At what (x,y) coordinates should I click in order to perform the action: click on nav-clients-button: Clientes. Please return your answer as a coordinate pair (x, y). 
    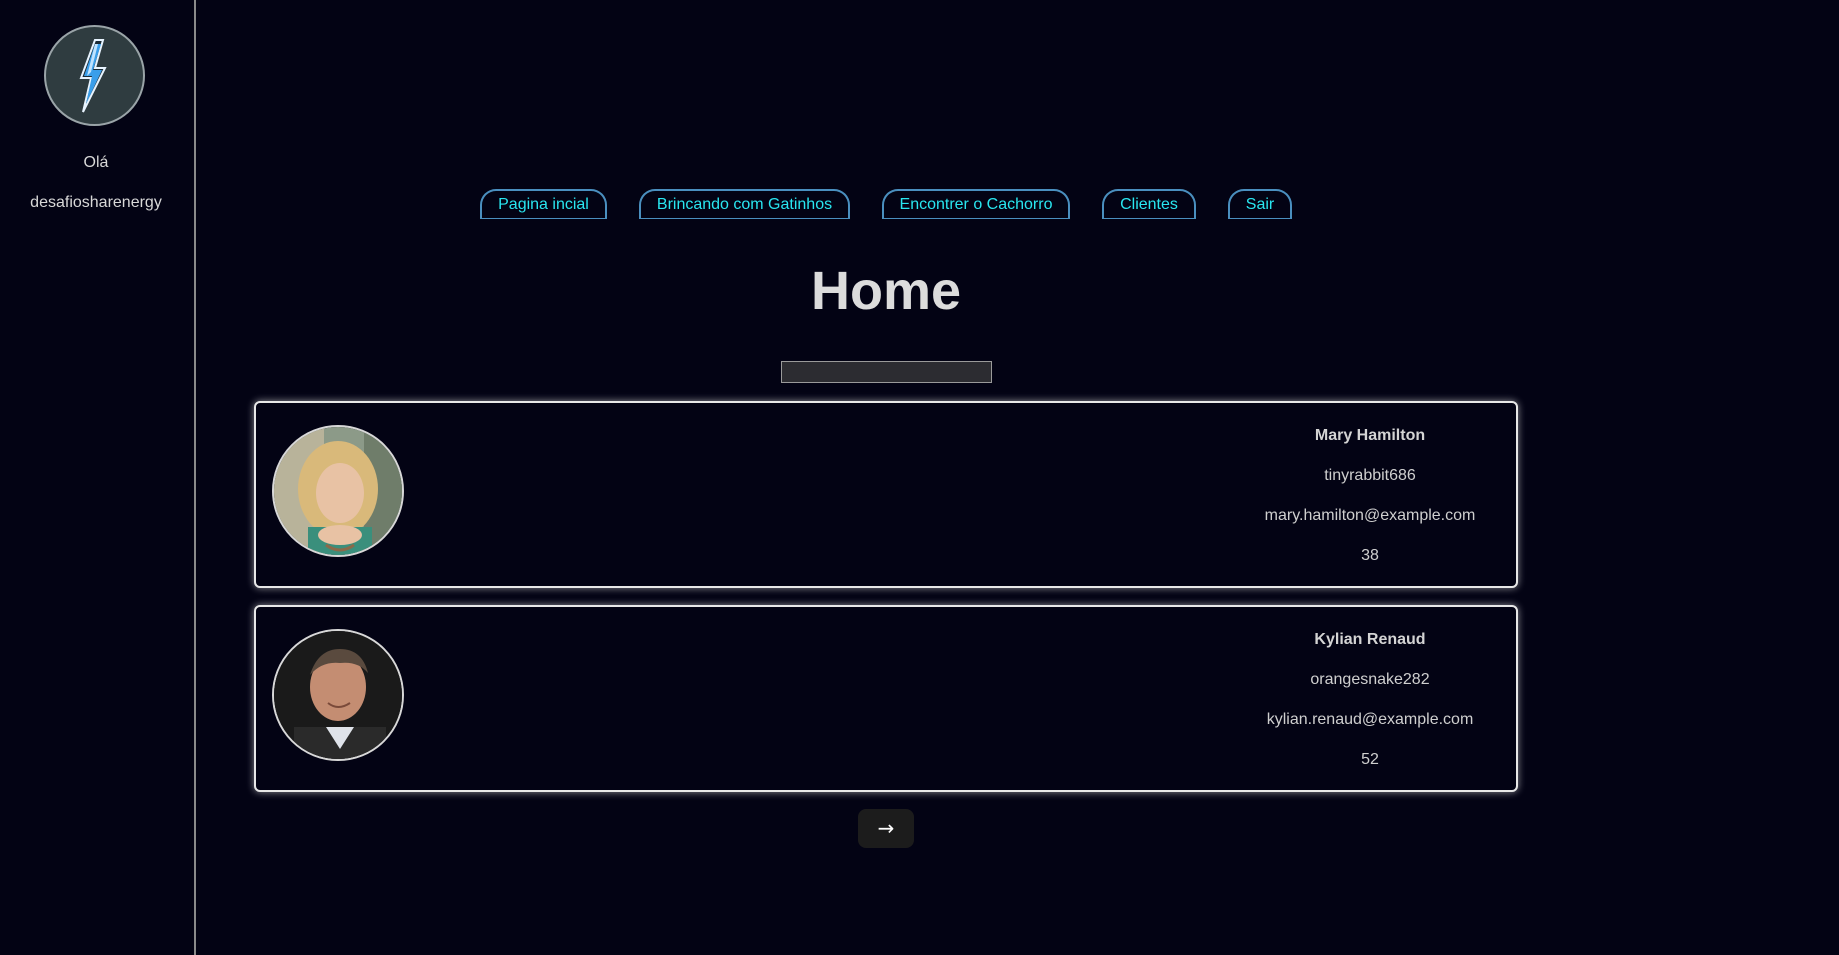
    Looking at the image, I should click on (1149, 204).